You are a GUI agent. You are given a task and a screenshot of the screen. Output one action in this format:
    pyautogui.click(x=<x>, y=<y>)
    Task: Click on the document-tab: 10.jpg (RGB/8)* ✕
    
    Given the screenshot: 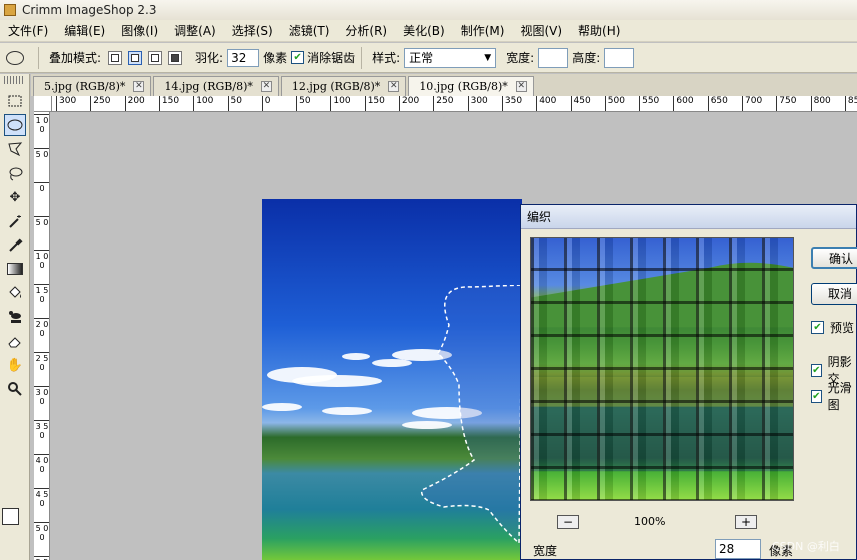 What is the action you would take?
    pyautogui.click(x=471, y=86)
    